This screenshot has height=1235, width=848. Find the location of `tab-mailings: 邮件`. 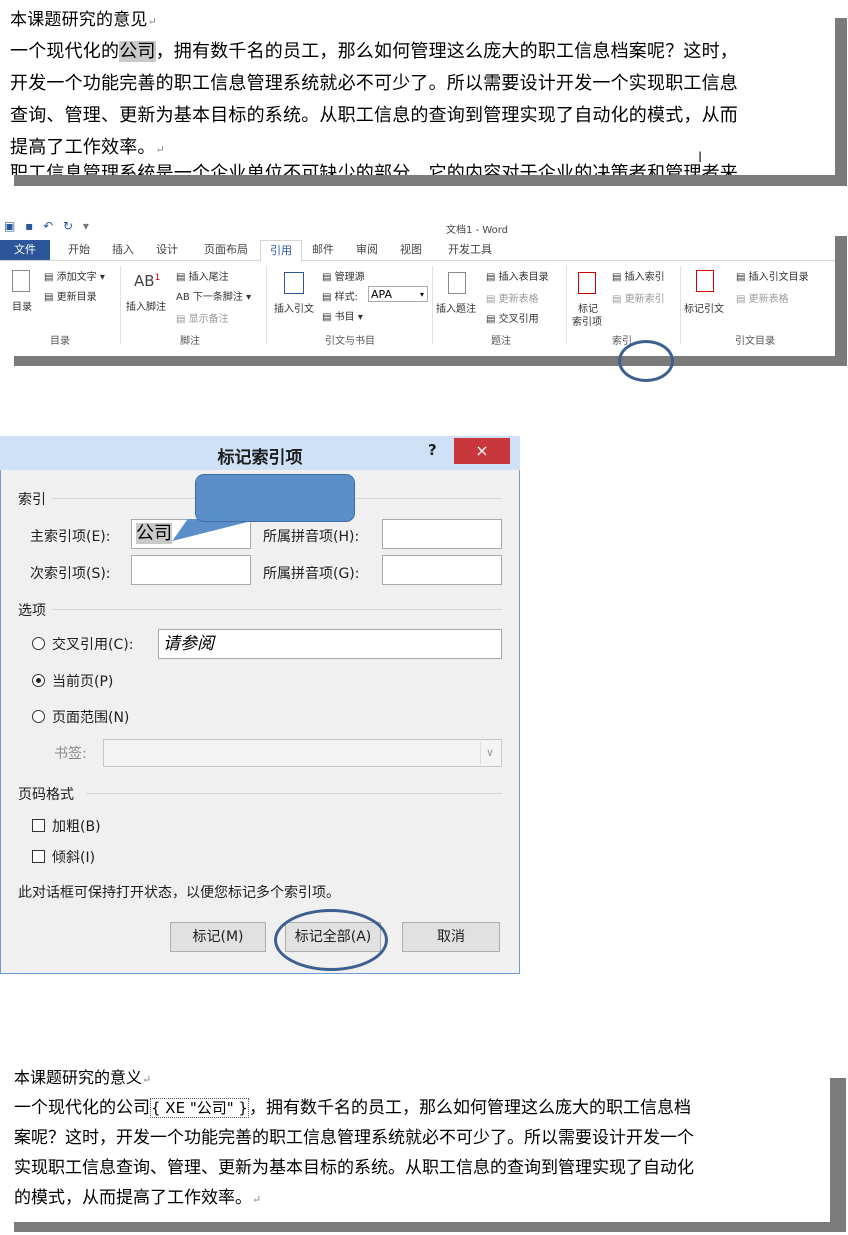

tab-mailings: 邮件 is located at coordinates (323, 250).